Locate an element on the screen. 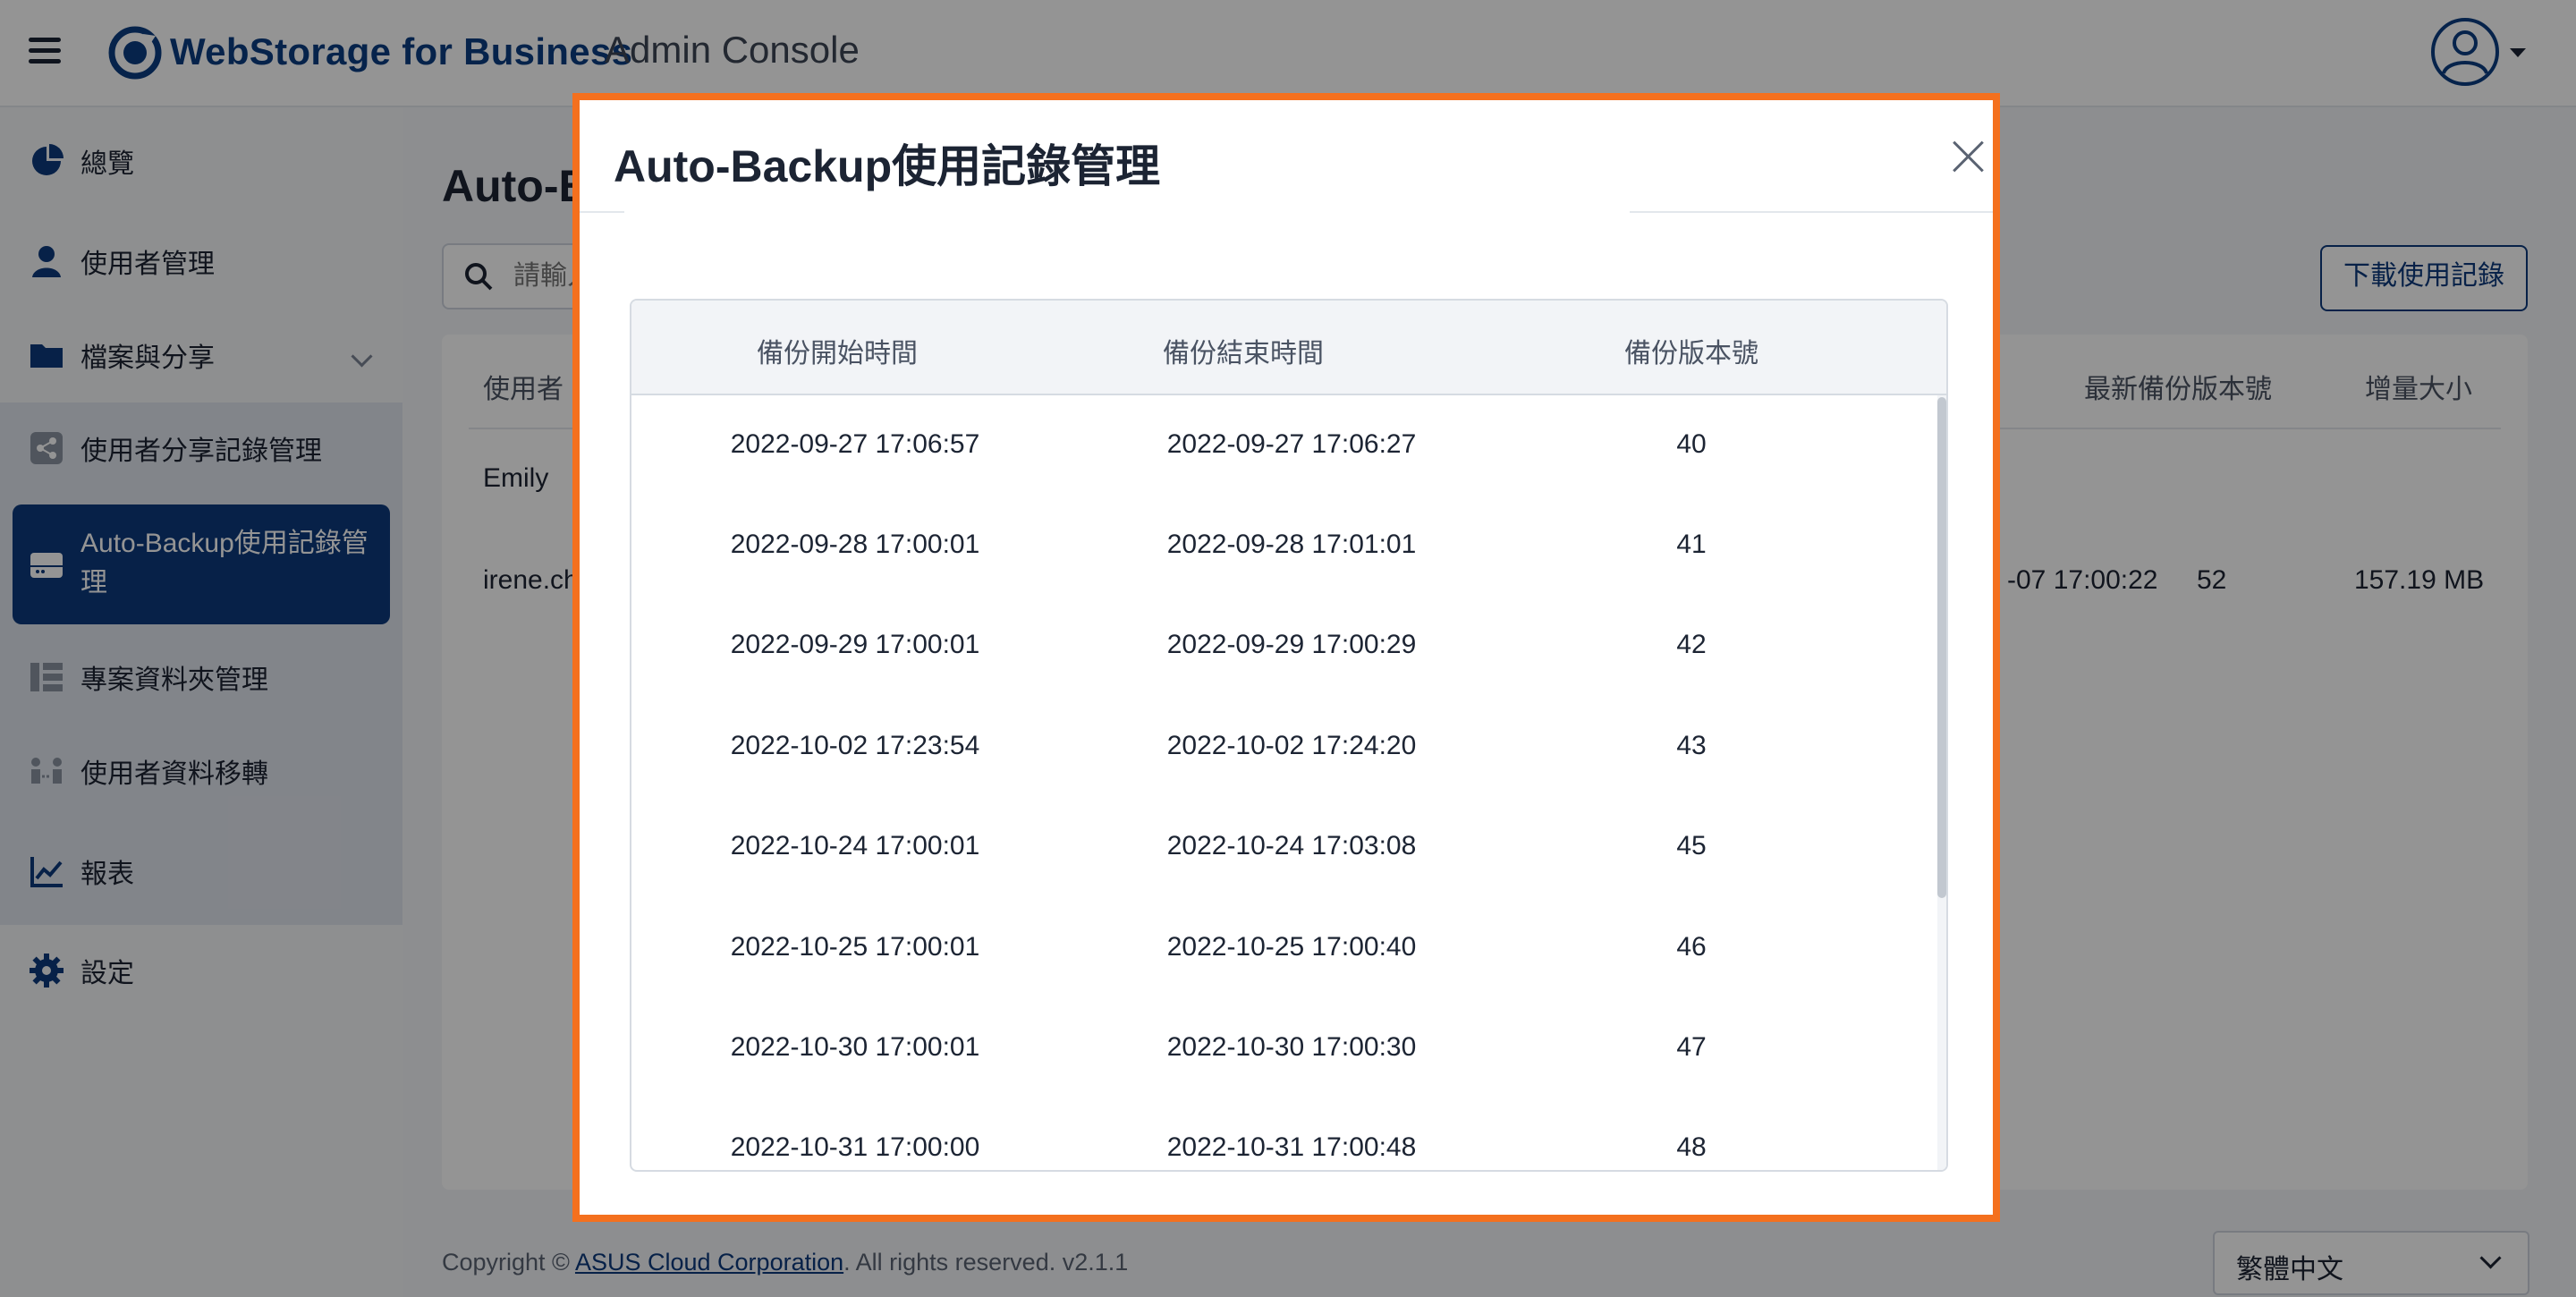 The image size is (2576, 1297). close-icon is located at coordinates (1968, 156).